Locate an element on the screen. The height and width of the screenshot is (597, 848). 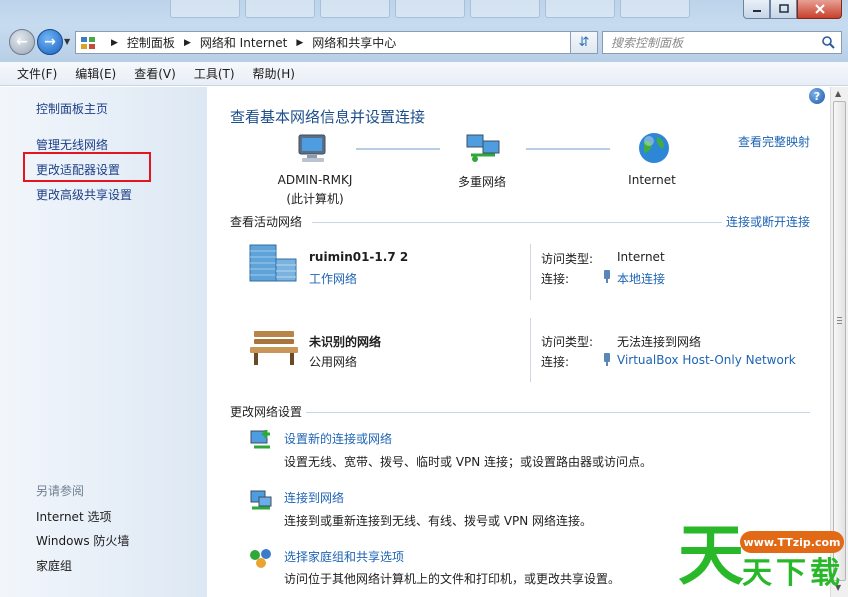
menu-view: 查看(V) is located at coordinates (155, 73).